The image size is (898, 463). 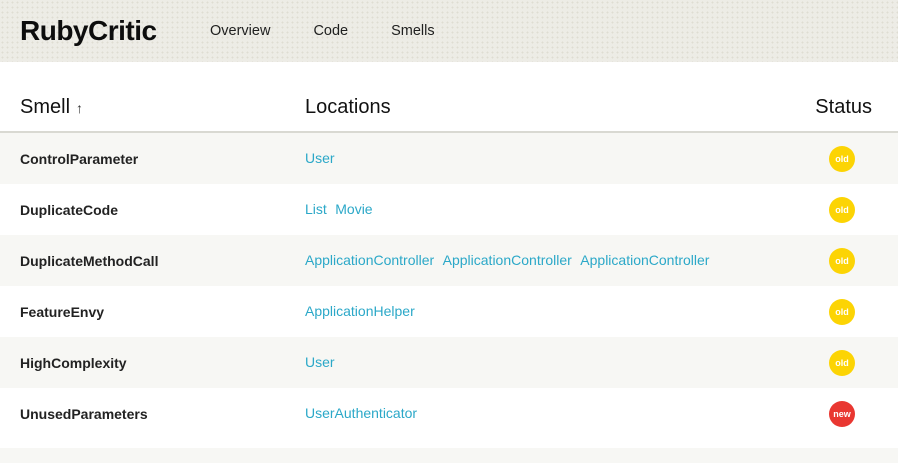 What do you see at coordinates (69, 209) in the screenshot?
I see `smell-name: DuplicateCode` at bounding box center [69, 209].